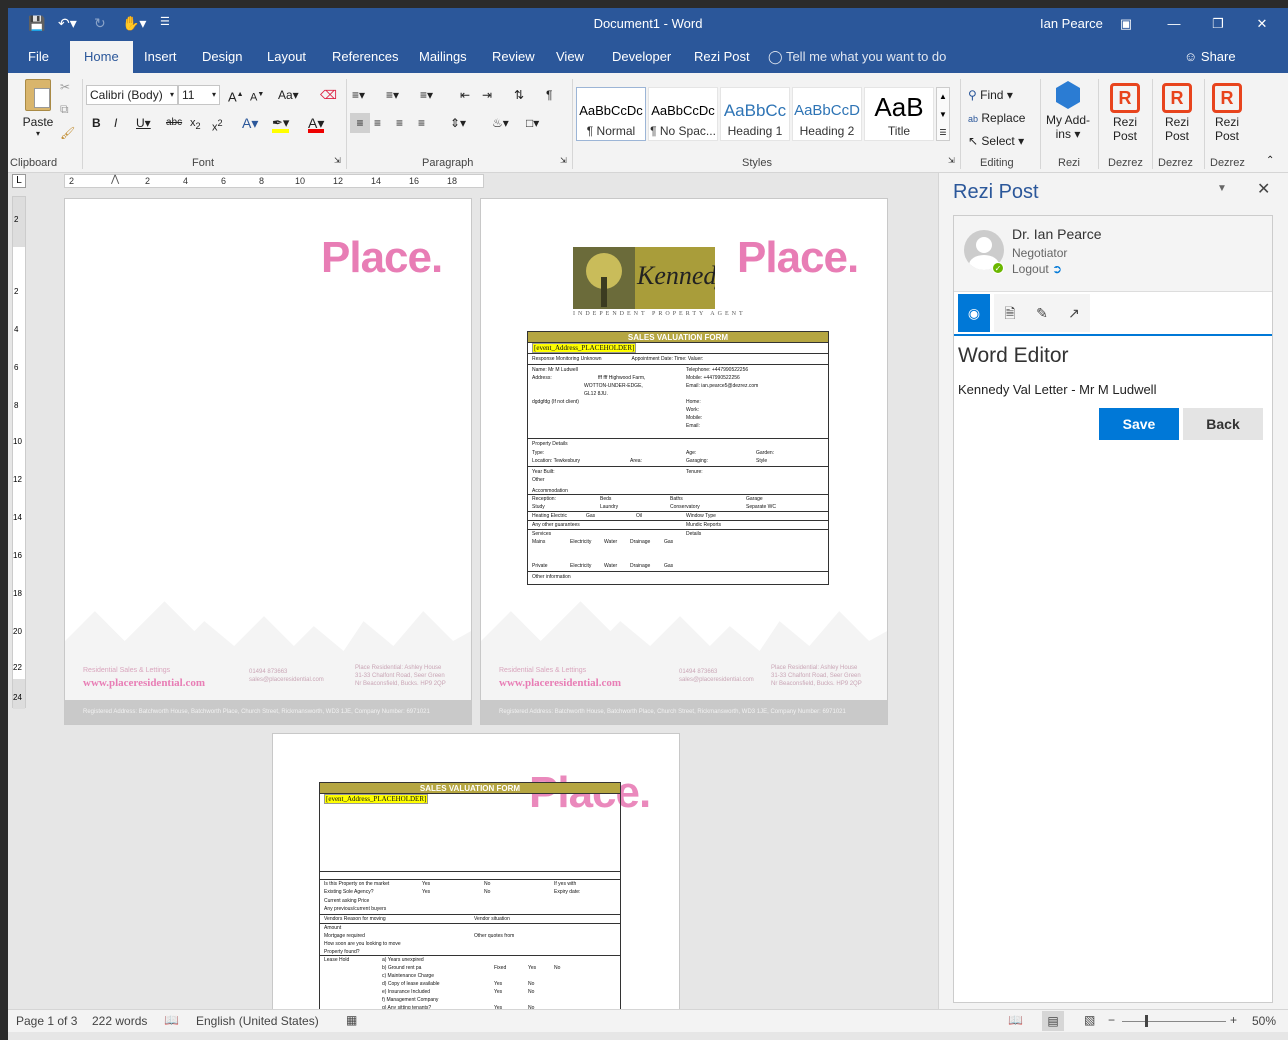 This screenshot has height=1040, width=1288. I want to click on tab-mailings: Mailings, so click(443, 57).